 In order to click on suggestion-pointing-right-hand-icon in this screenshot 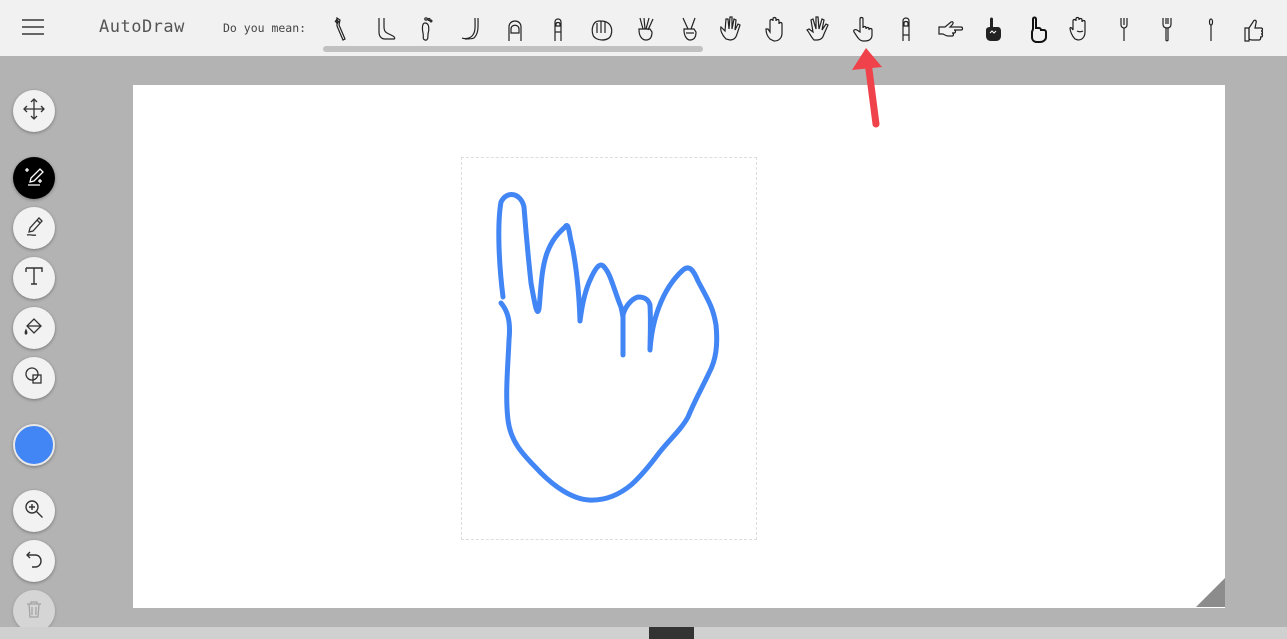, I will do `click(950, 29)`.